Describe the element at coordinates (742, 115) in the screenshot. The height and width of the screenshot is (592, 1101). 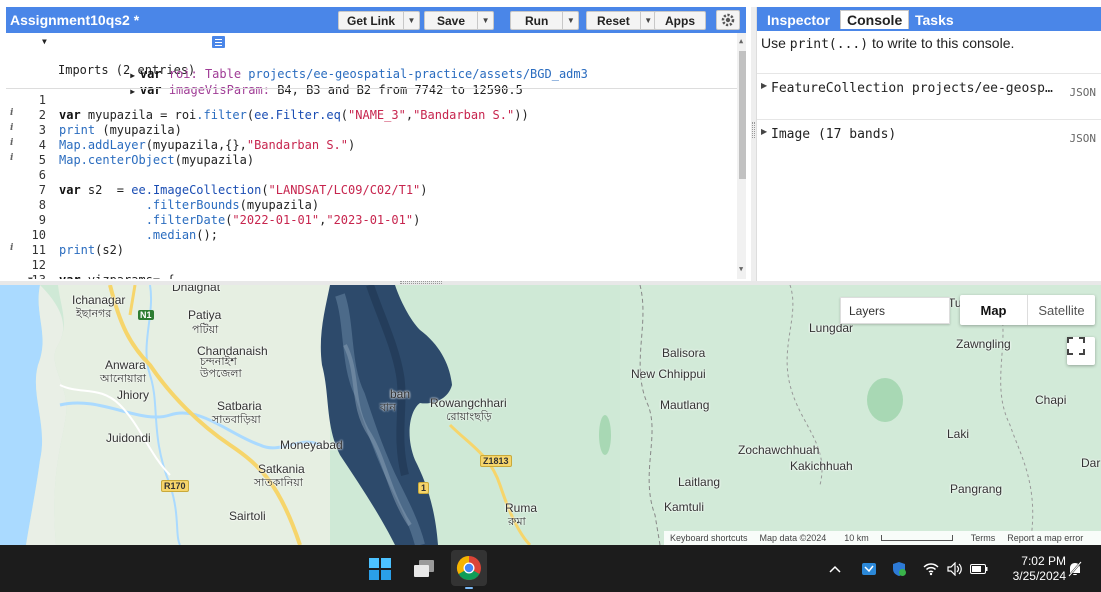
I see `editor-scroll-thumb` at that location.